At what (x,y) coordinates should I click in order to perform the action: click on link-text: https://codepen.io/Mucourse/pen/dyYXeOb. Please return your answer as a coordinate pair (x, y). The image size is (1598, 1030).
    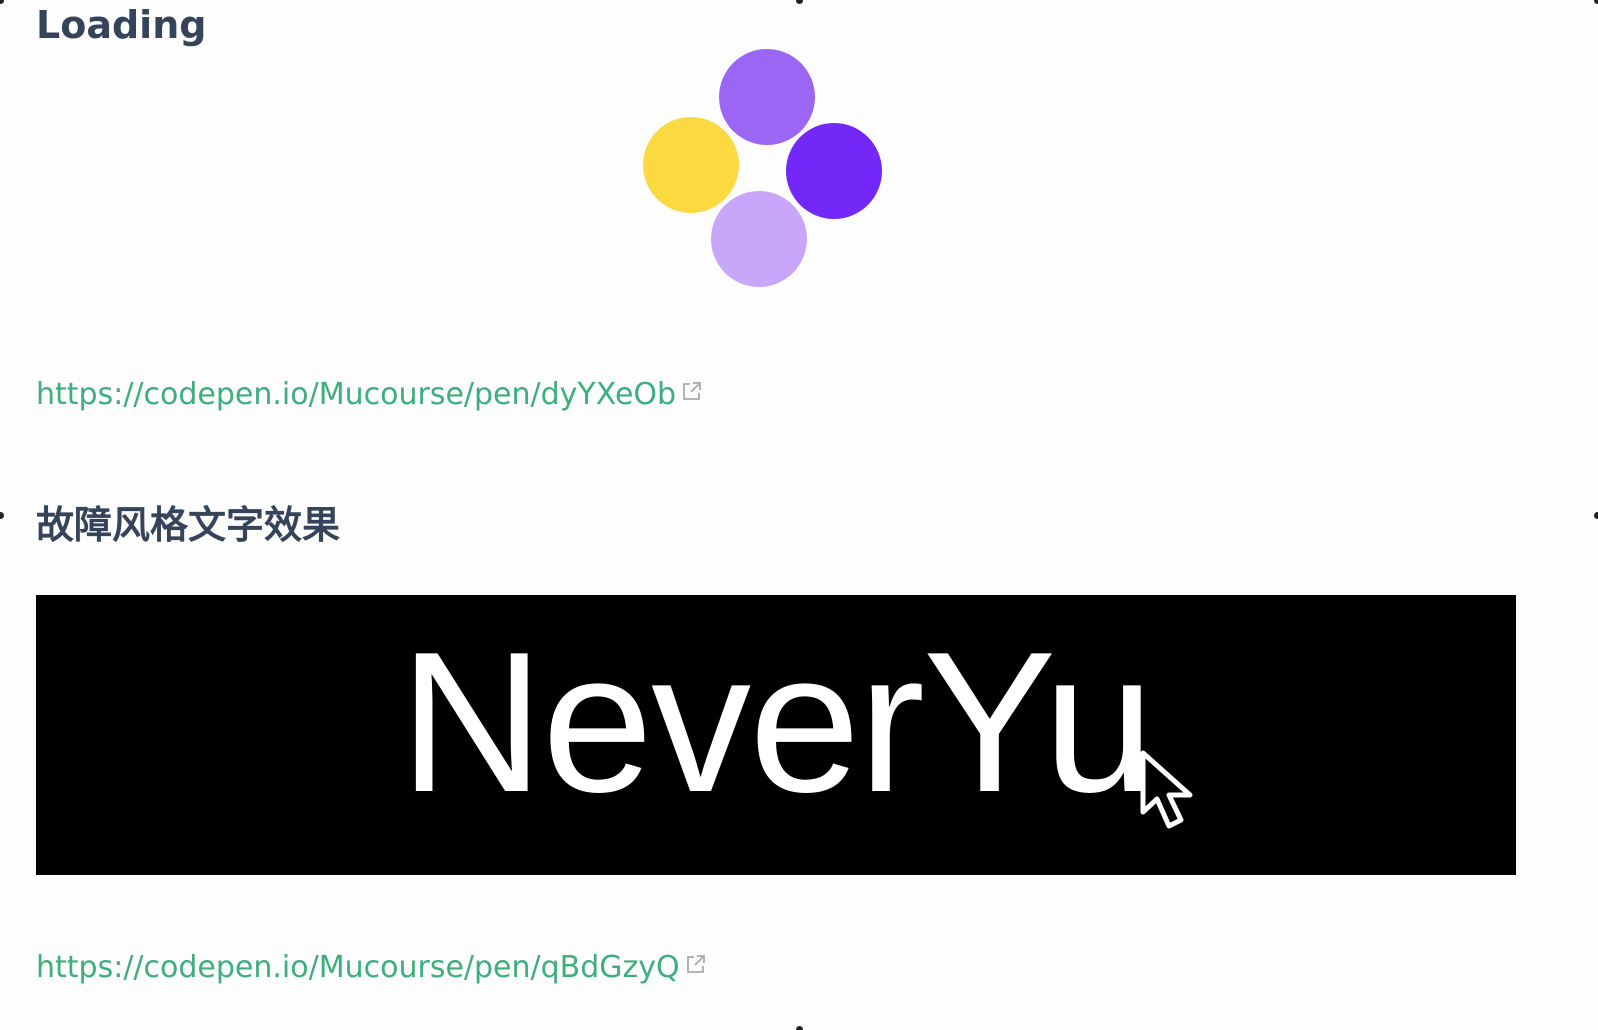
    Looking at the image, I should click on (356, 394).